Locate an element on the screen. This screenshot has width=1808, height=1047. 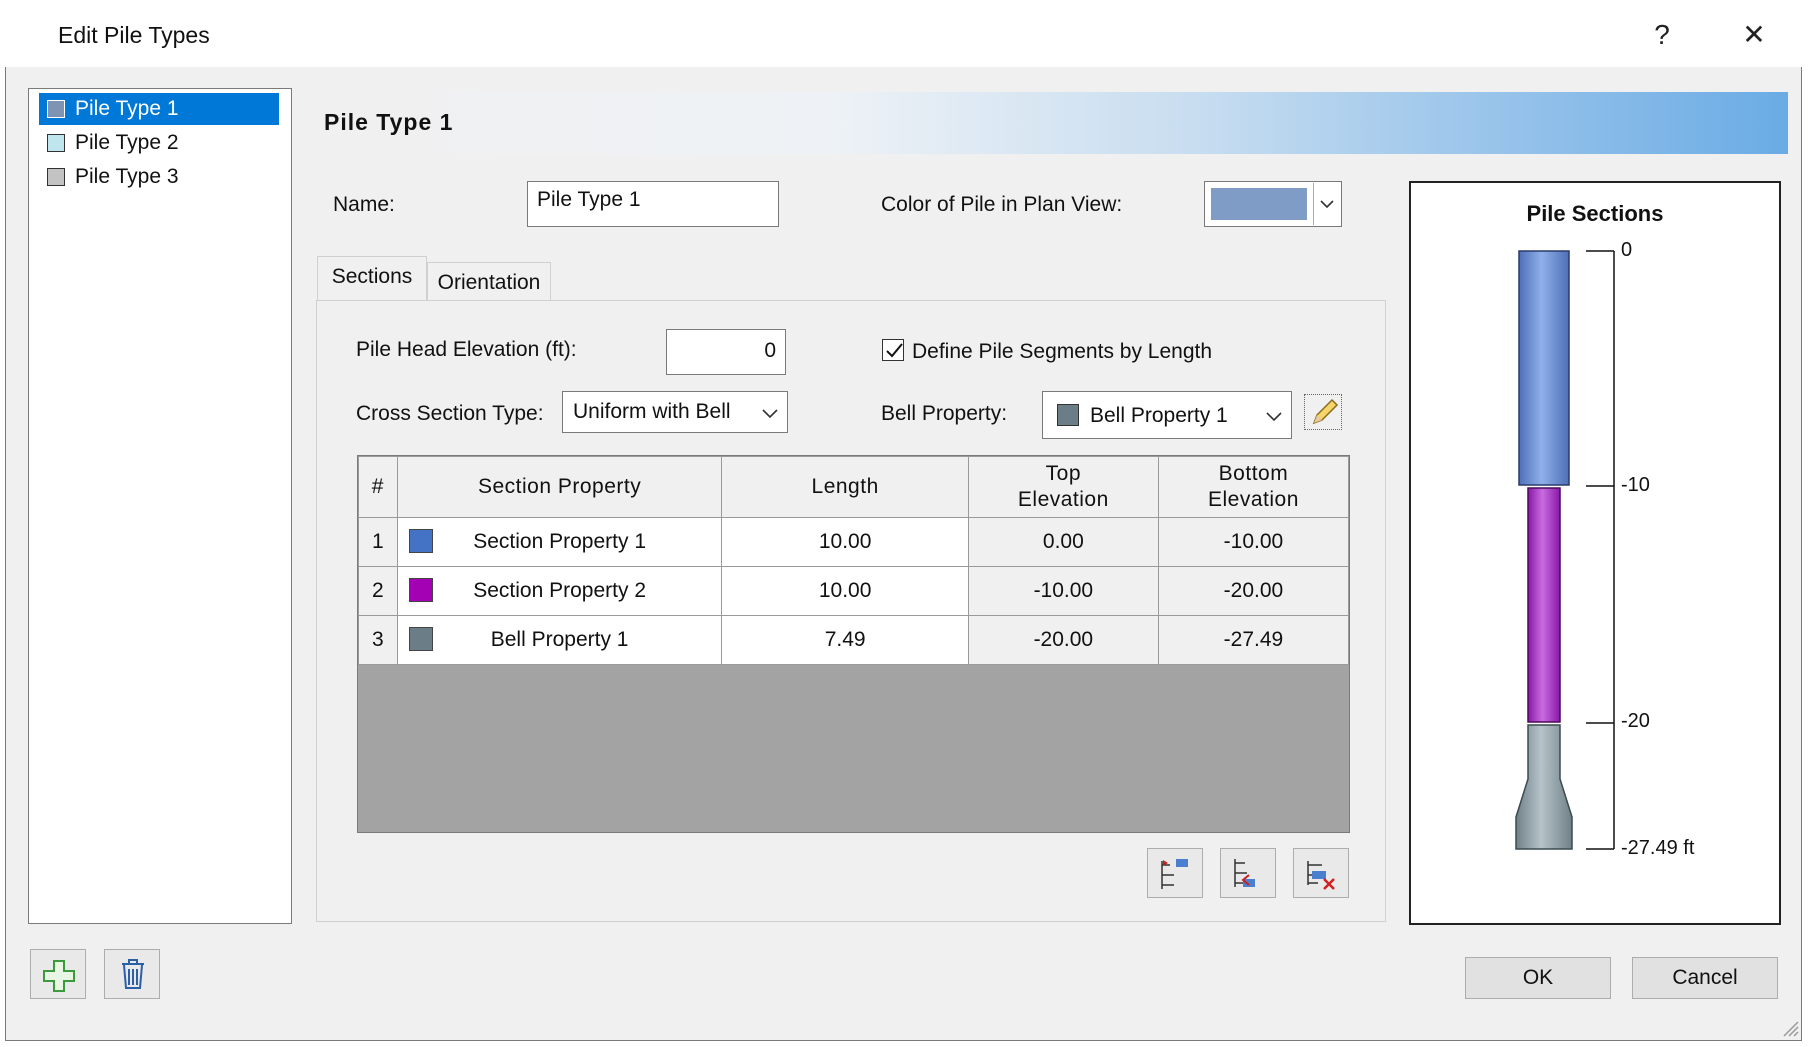
pile-type-item: Pile Type 2 is located at coordinates (159, 143).